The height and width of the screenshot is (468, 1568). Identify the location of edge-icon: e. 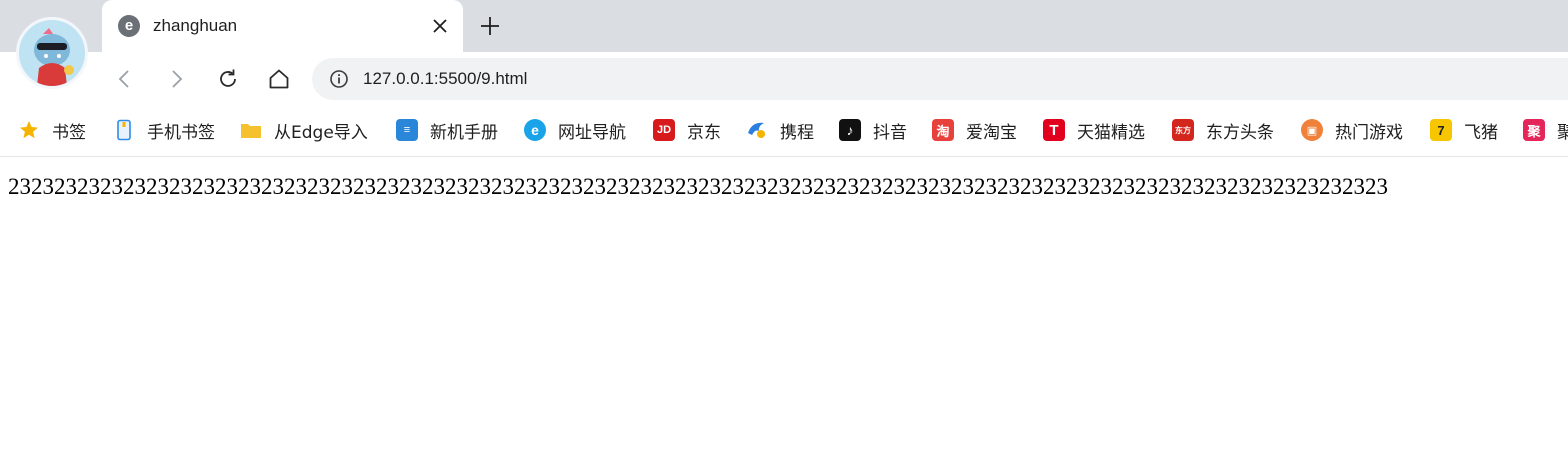
(535, 130).